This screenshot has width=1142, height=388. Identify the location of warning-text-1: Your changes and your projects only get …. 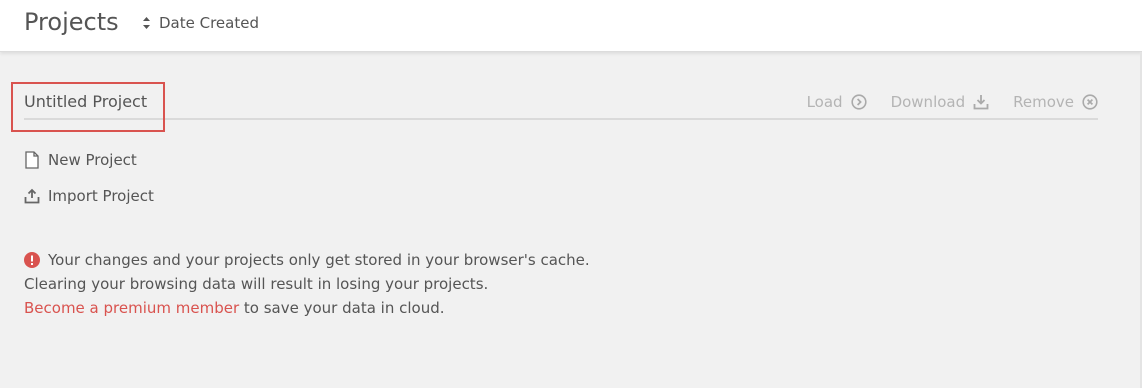
(319, 260).